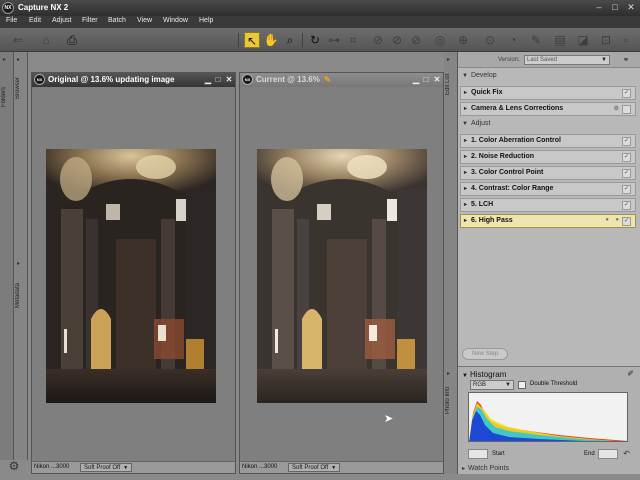 The width and height of the screenshot is (640, 480). I want to click on straighten-icon: ⊶, so click(334, 40).